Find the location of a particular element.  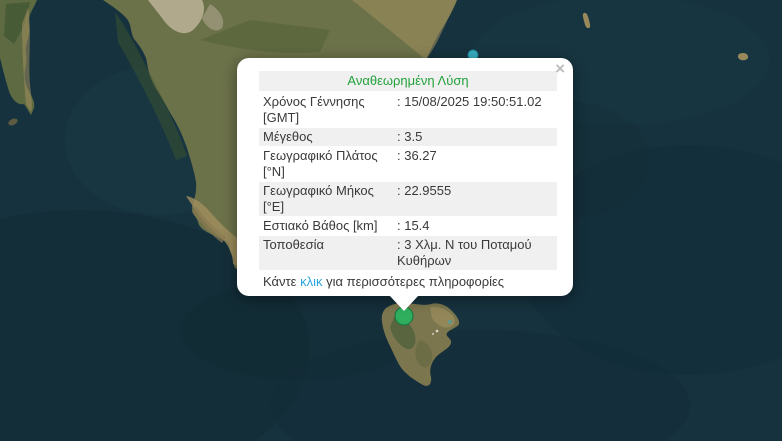

row-label: Χρόνος Γέννησης [GMT] is located at coordinates (314, 109).